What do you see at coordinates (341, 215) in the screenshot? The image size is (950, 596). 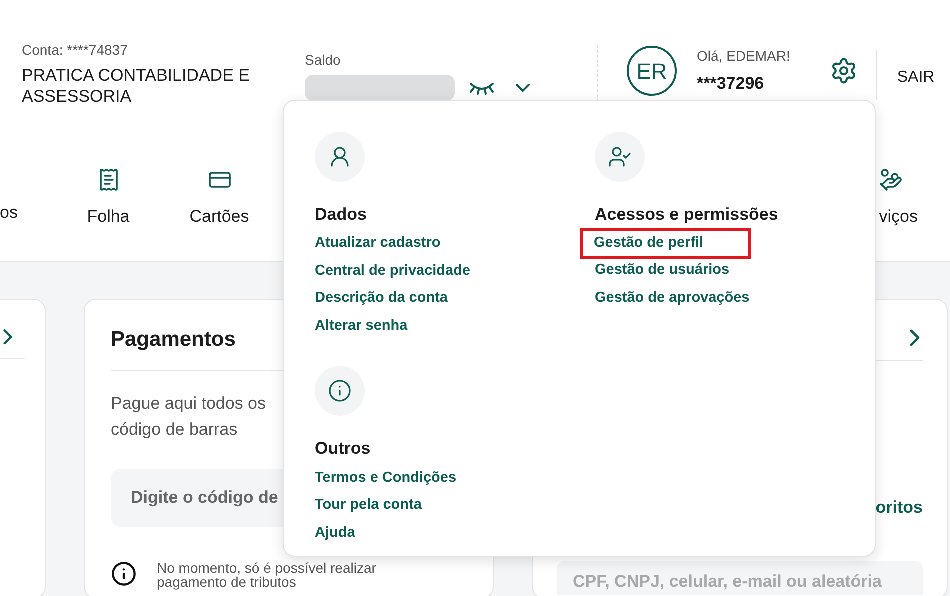 I see `section-title: Dados` at bounding box center [341, 215].